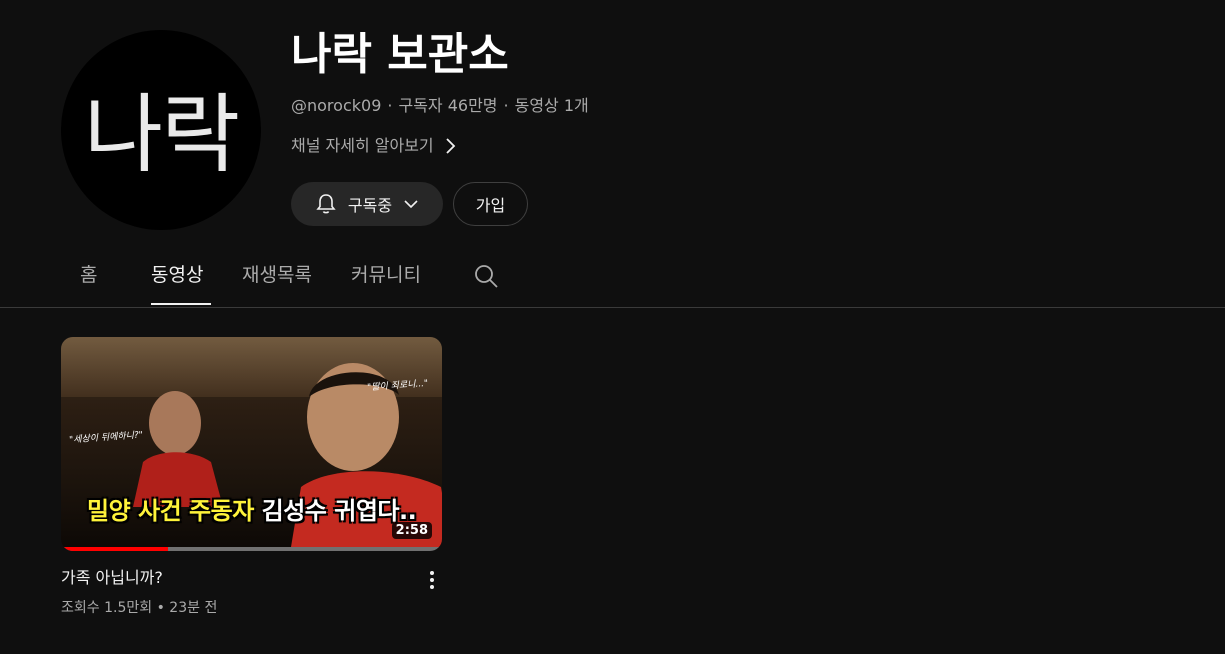  Describe the element at coordinates (339, 511) in the screenshot. I see `headline-white-text: 김성수 귀엽다..` at that location.